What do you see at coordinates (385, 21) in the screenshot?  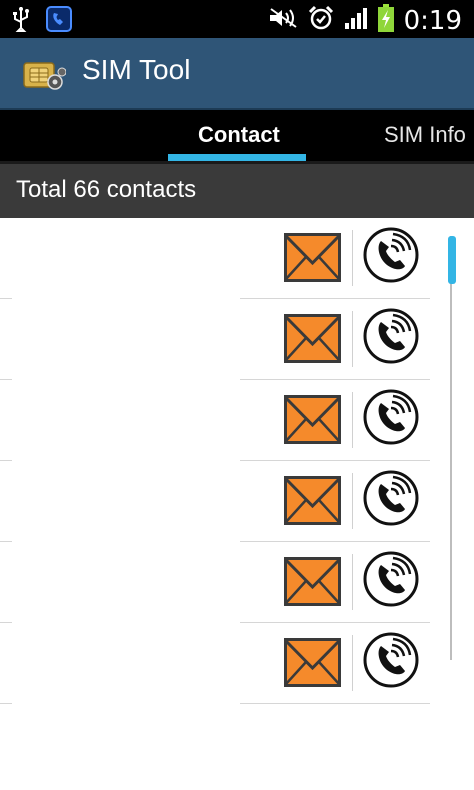 I see `battery-charging-icon` at bounding box center [385, 21].